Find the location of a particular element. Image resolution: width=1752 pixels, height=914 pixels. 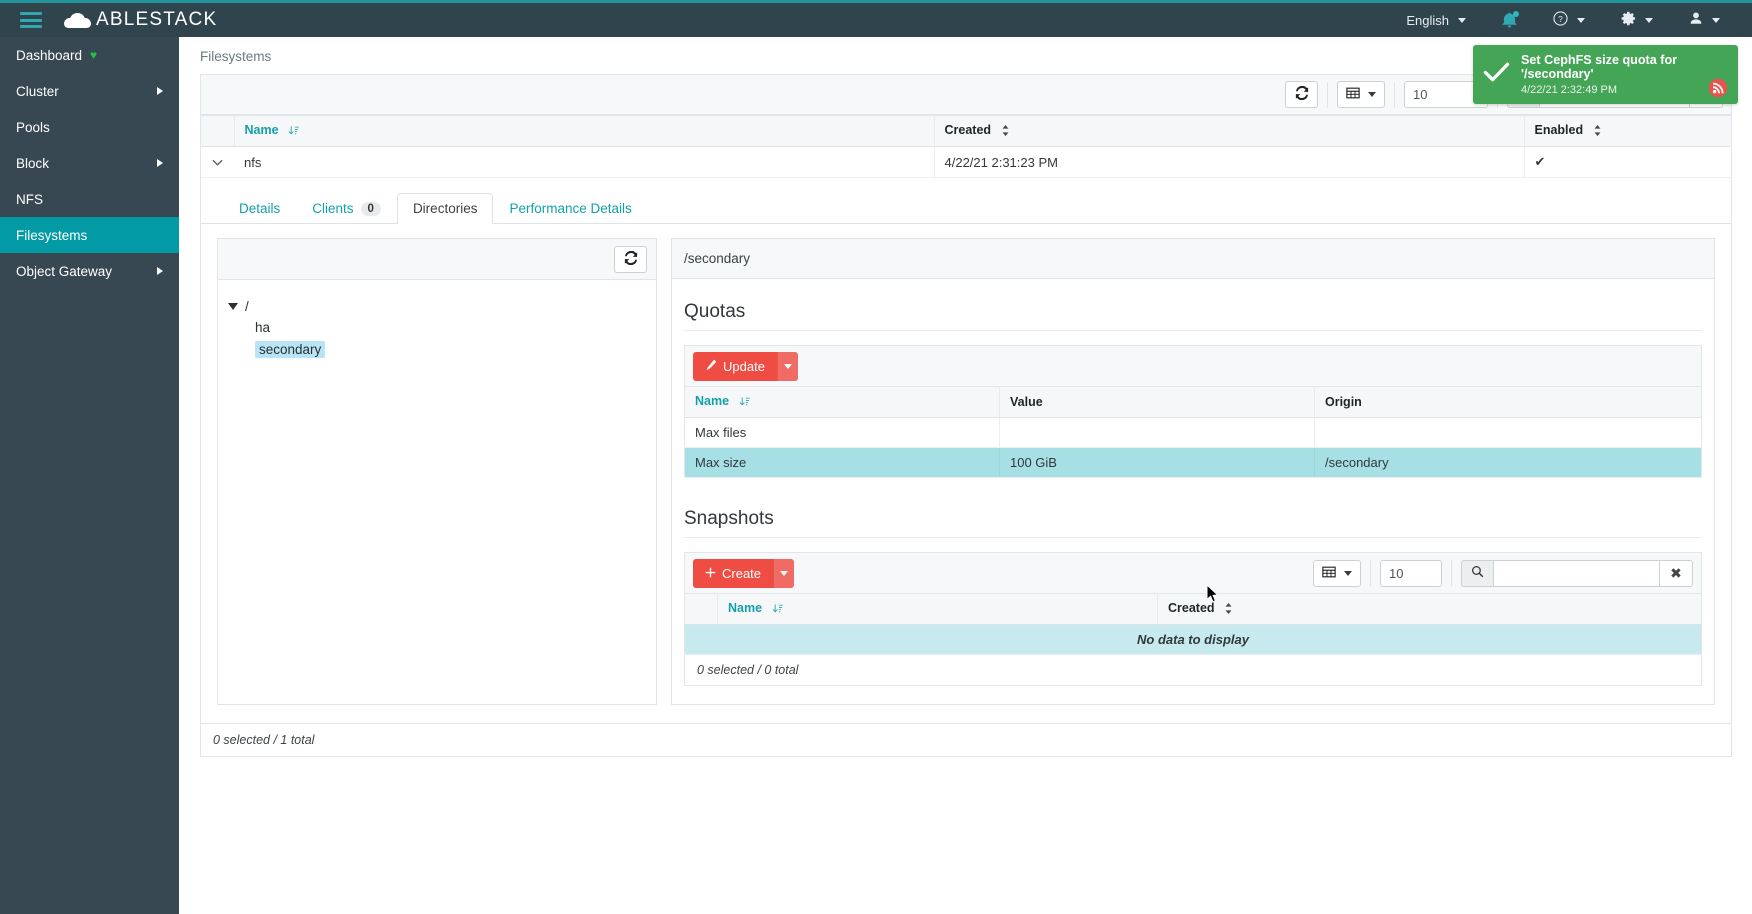

tree-node-ha: ha is located at coordinates (450, 327).